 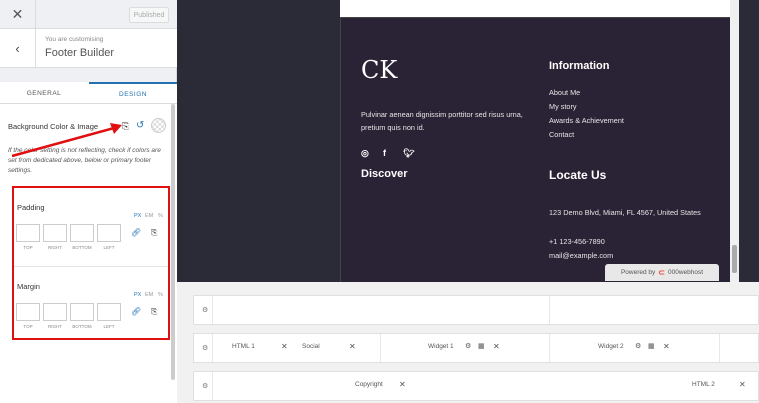 I want to click on customizer-topbar: ✕ Published, so click(x=88, y=14).